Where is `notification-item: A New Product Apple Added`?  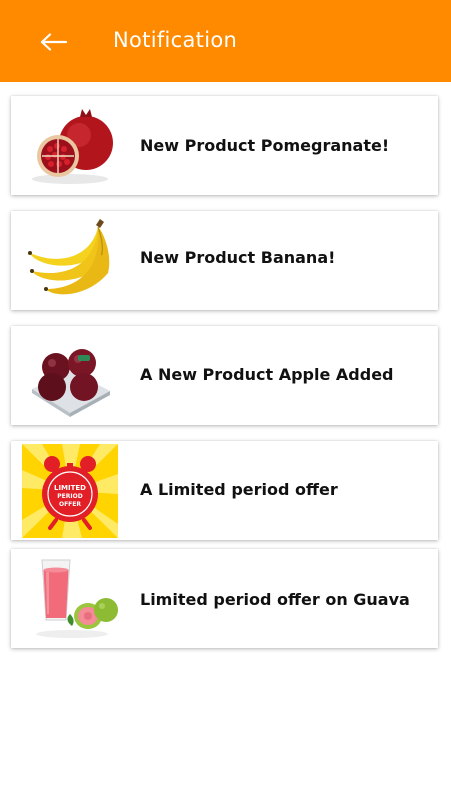
notification-item: A New Product Apple Added is located at coordinates (224, 375).